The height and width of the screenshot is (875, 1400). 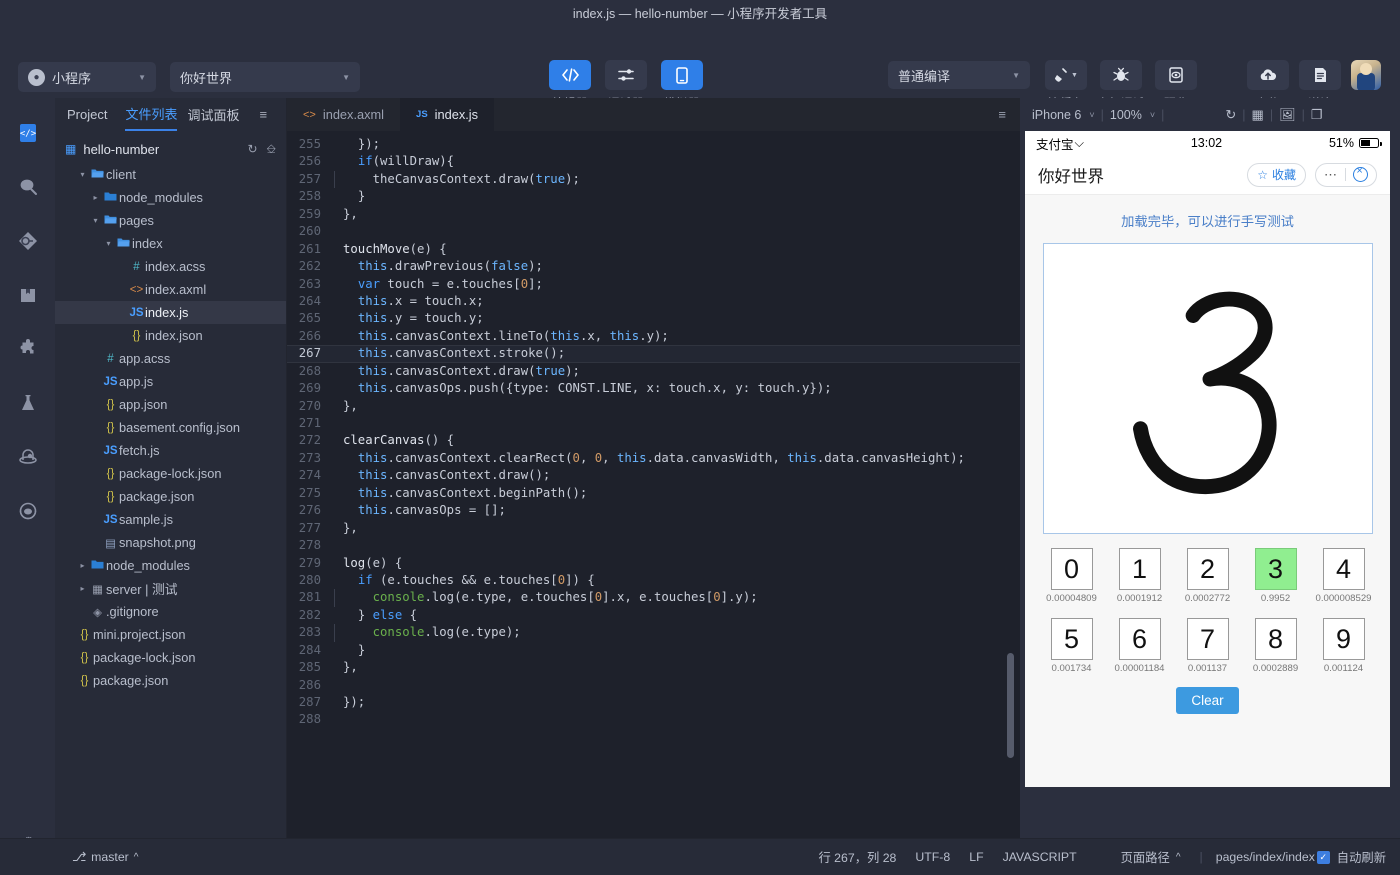 I want to click on code-line: 260, so click(x=653, y=231).